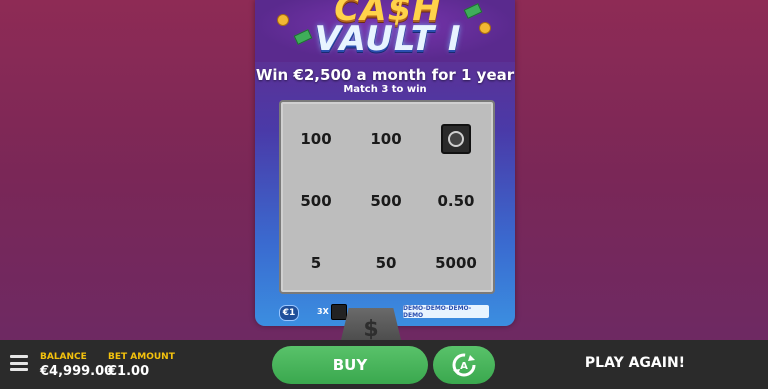  I want to click on bet-amount-label: BET AMOUNT, so click(141, 357).